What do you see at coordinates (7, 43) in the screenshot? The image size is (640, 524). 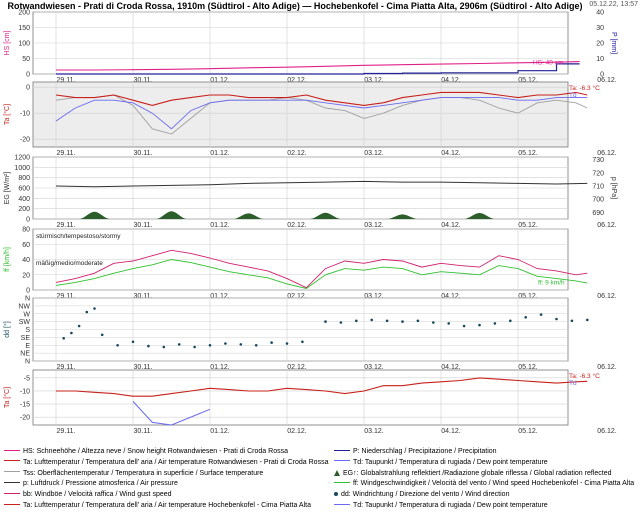 I see `y-axis-label: HS [cm]` at bounding box center [7, 43].